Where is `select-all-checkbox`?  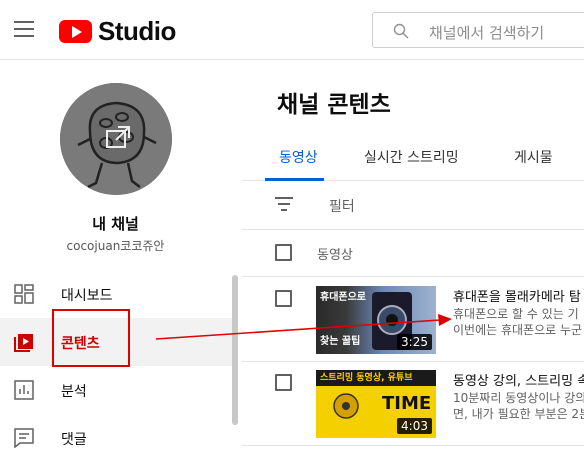 select-all-checkbox is located at coordinates (283, 252).